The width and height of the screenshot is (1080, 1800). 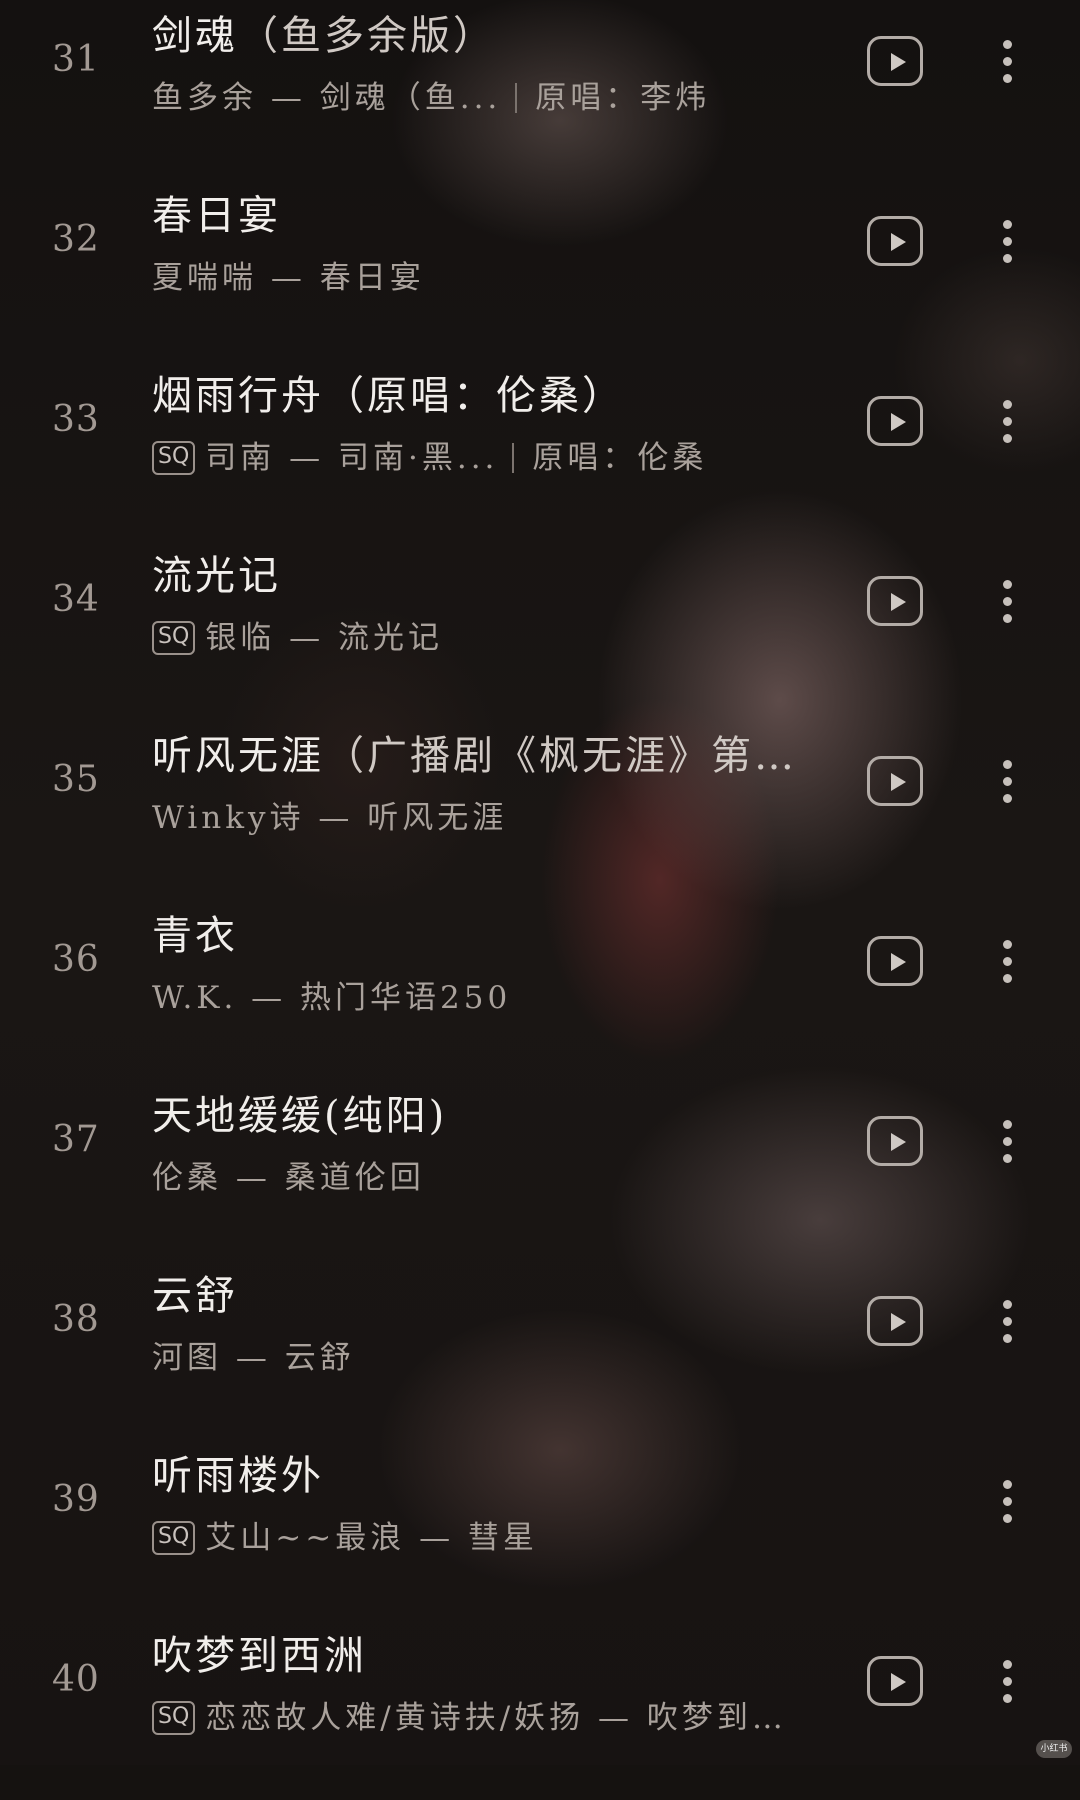 I want to click on album-name: 听风无涯, so click(x=437, y=818).